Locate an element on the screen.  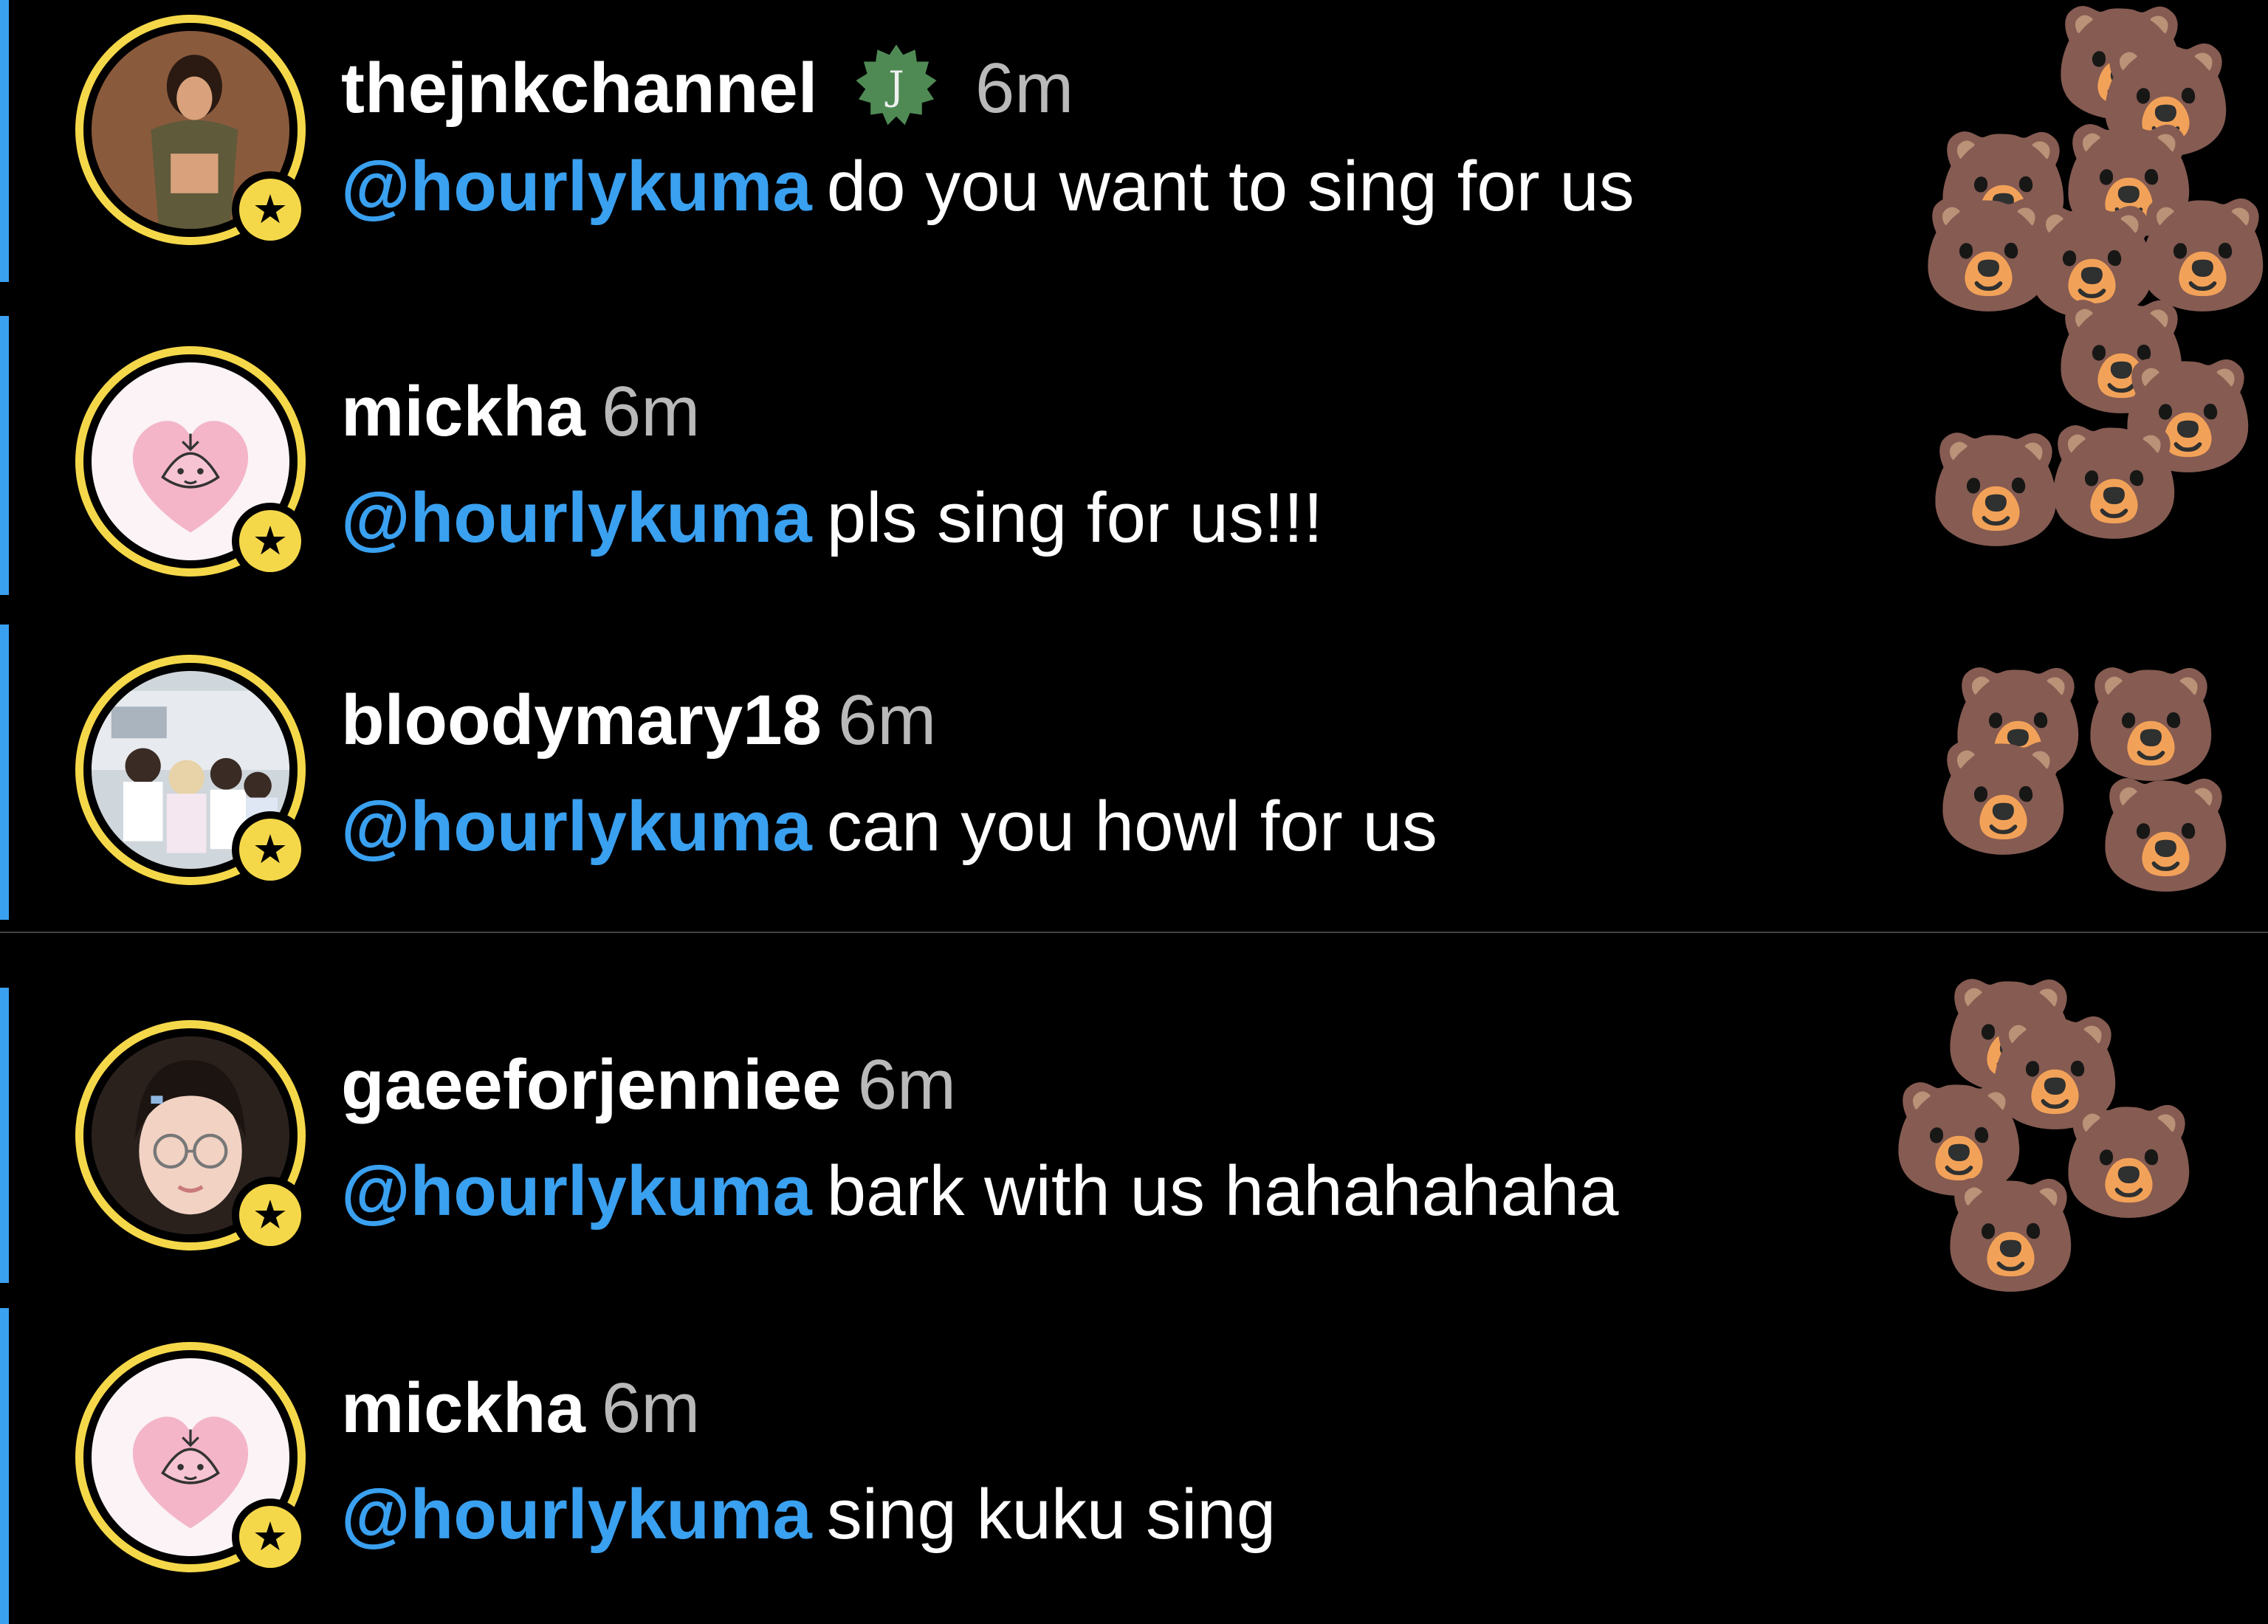
comment-body: @hourlykuma bark with us hahahahaha is located at coordinates (980, 1191).